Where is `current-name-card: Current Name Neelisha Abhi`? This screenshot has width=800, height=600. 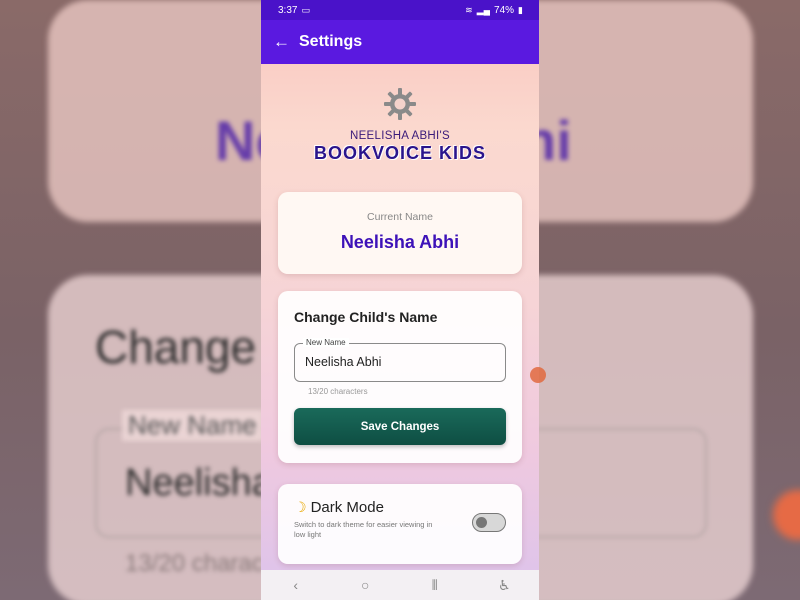
current-name-card: Current Name Neelisha Abhi is located at coordinates (400, 233).